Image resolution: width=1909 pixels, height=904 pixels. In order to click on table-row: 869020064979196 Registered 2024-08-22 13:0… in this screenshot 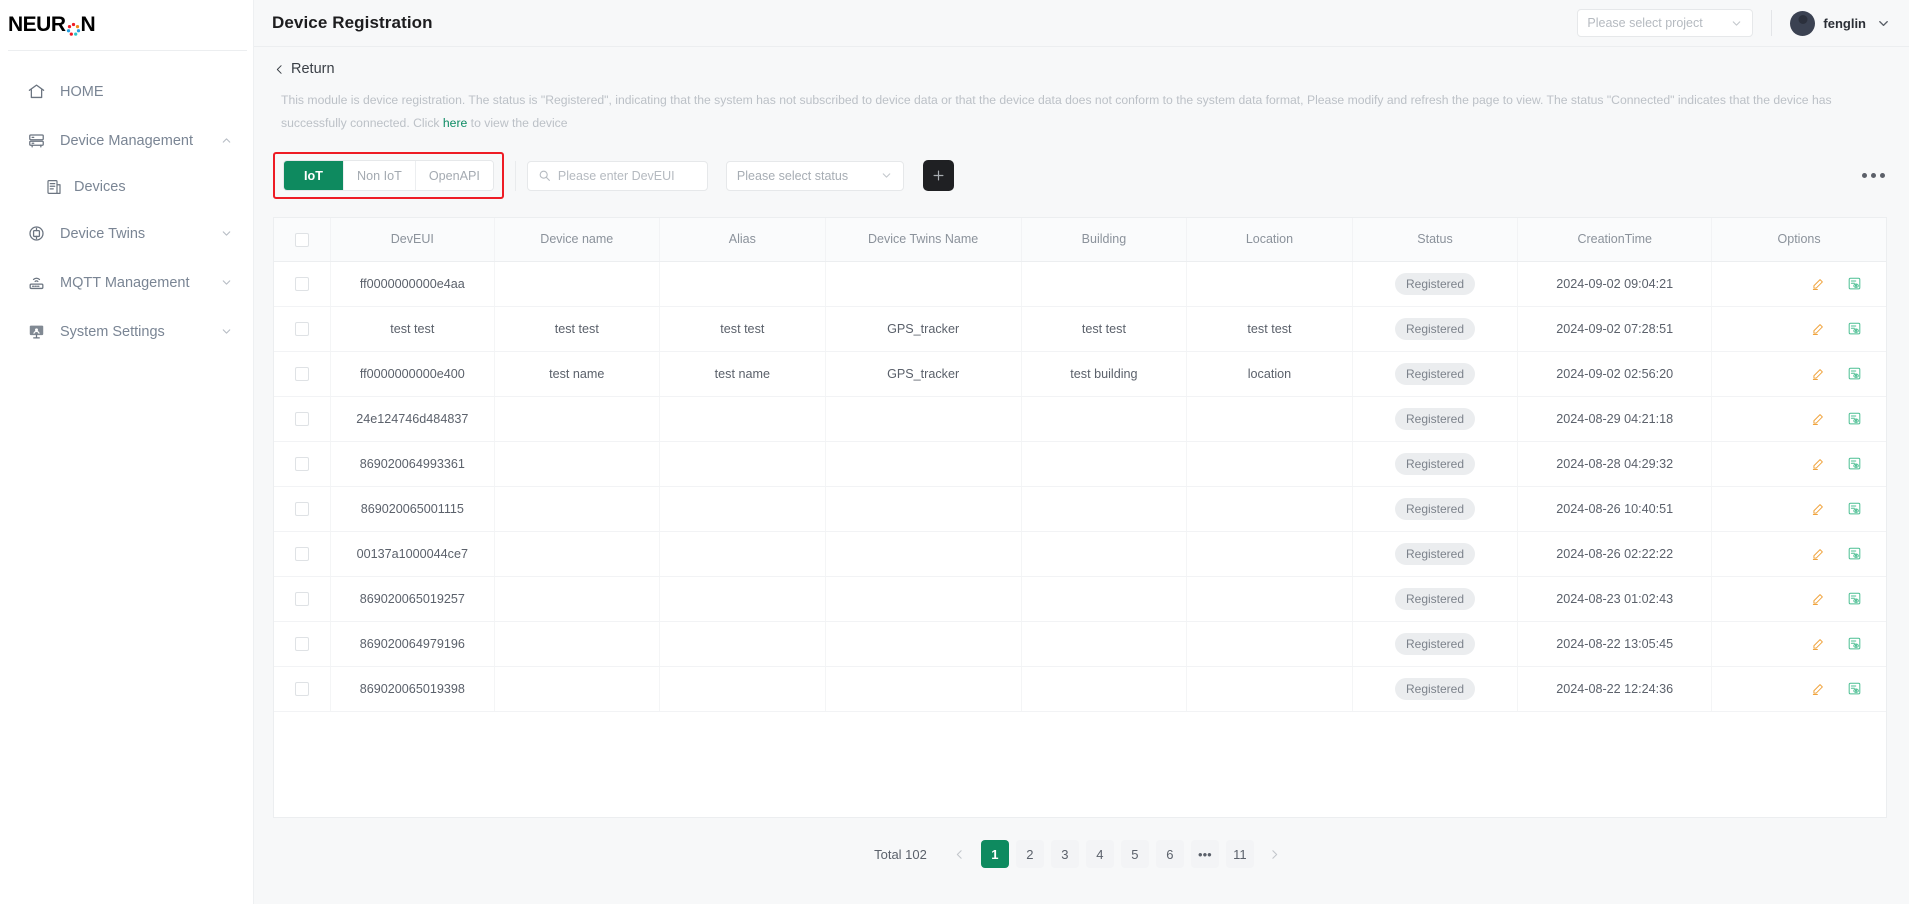, I will do `click(1080, 644)`.